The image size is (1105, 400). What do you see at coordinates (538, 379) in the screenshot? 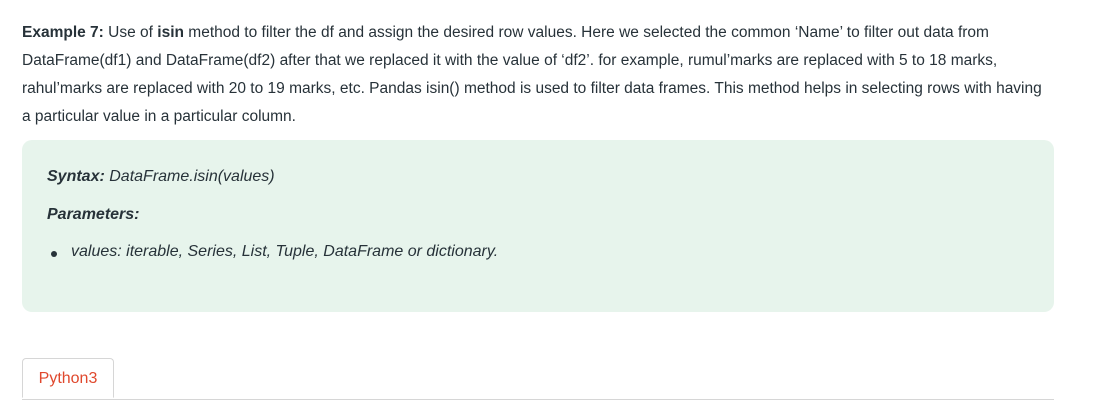
I see `code-tabbar: Python3` at bounding box center [538, 379].